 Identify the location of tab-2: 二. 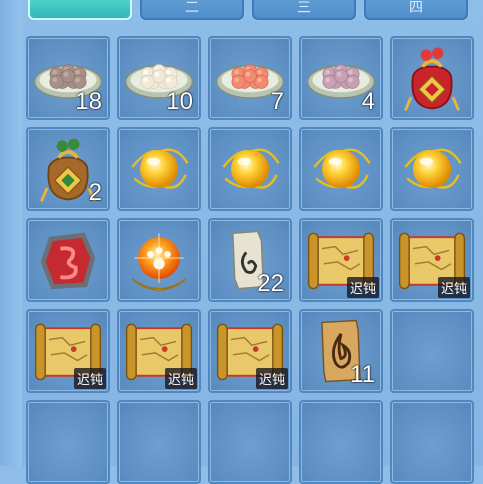
(192, 10).